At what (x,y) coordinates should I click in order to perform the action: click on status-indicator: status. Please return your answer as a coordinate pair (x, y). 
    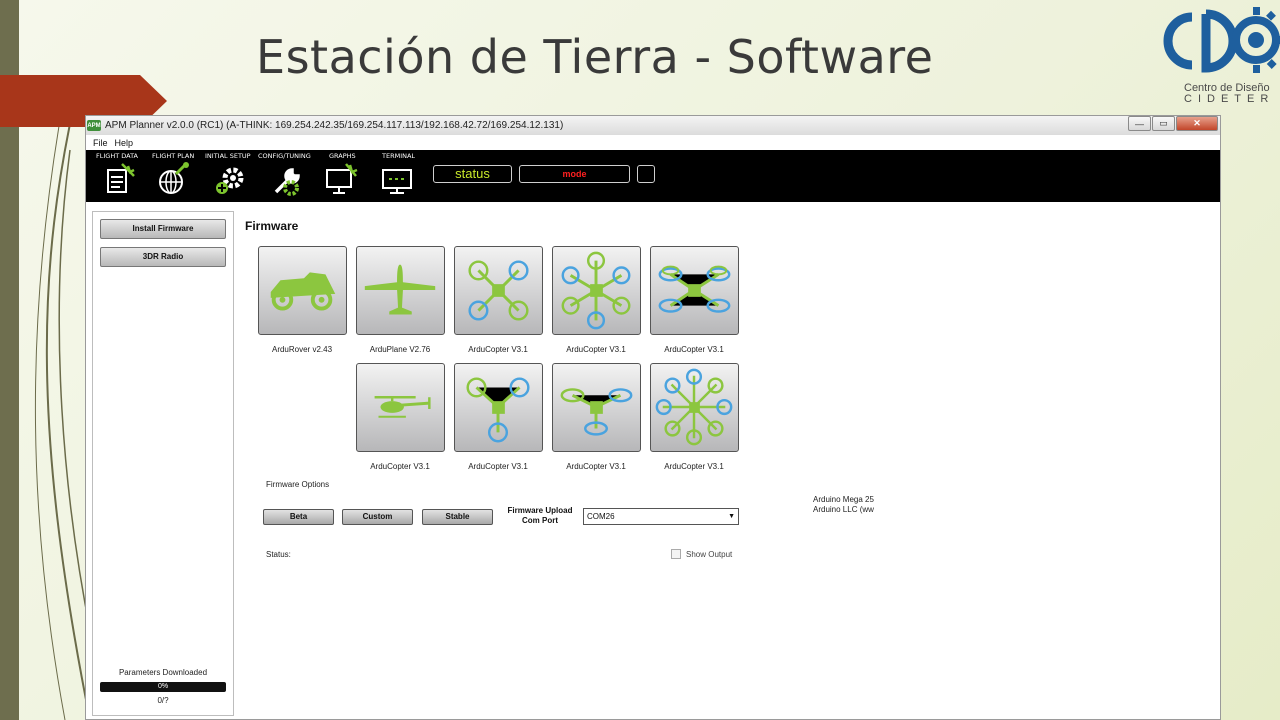
    Looking at the image, I should click on (472, 174).